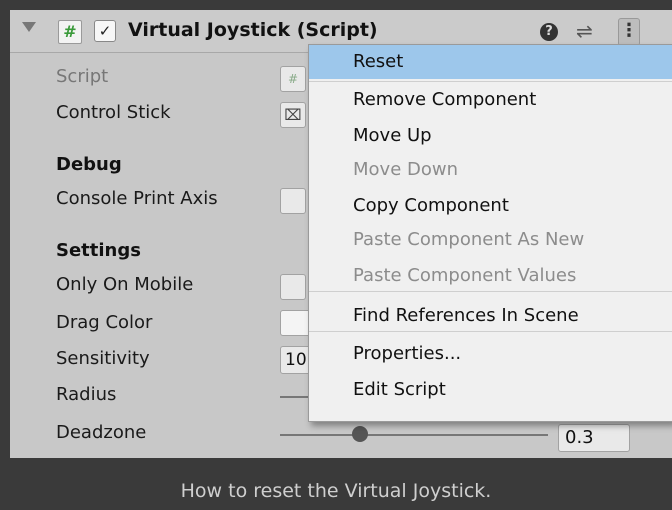 This screenshot has width=672, height=510. Describe the element at coordinates (103, 358) in the screenshot. I see `sensitivity-label: Sensitivity` at that location.